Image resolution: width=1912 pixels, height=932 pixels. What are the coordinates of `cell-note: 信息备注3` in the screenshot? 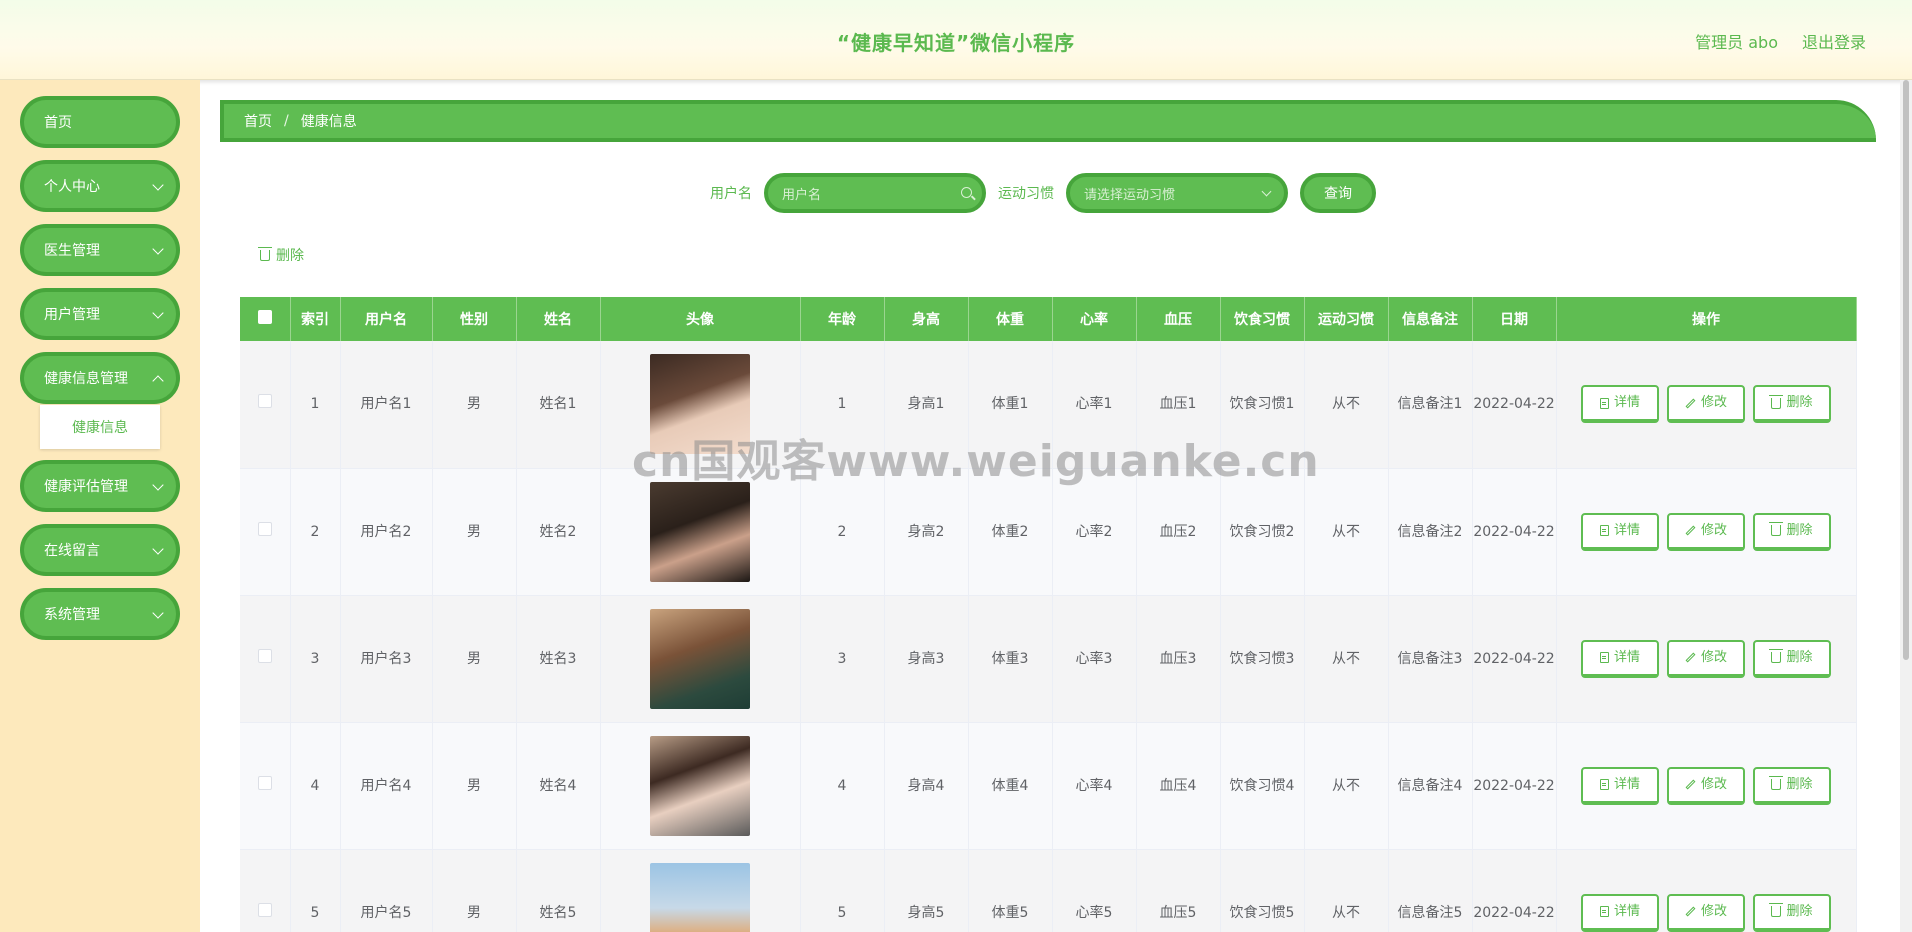 It's located at (1430, 659).